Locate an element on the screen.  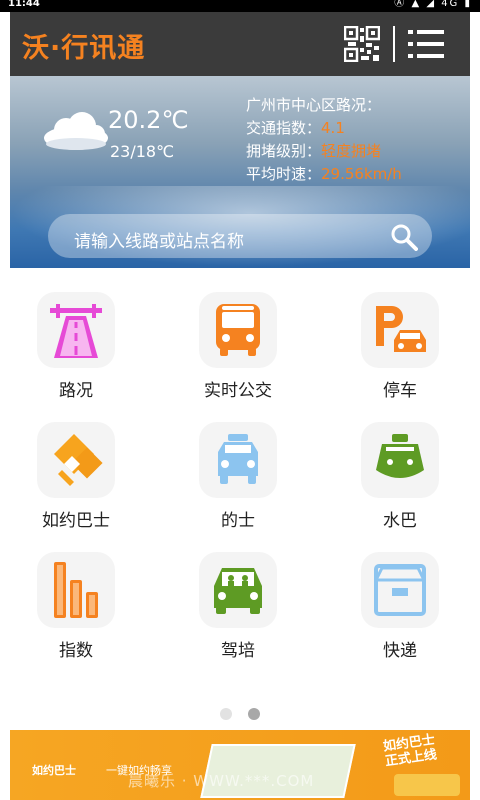
traffic-title: 广州市中心区路况： is located at coordinates (314, 105).